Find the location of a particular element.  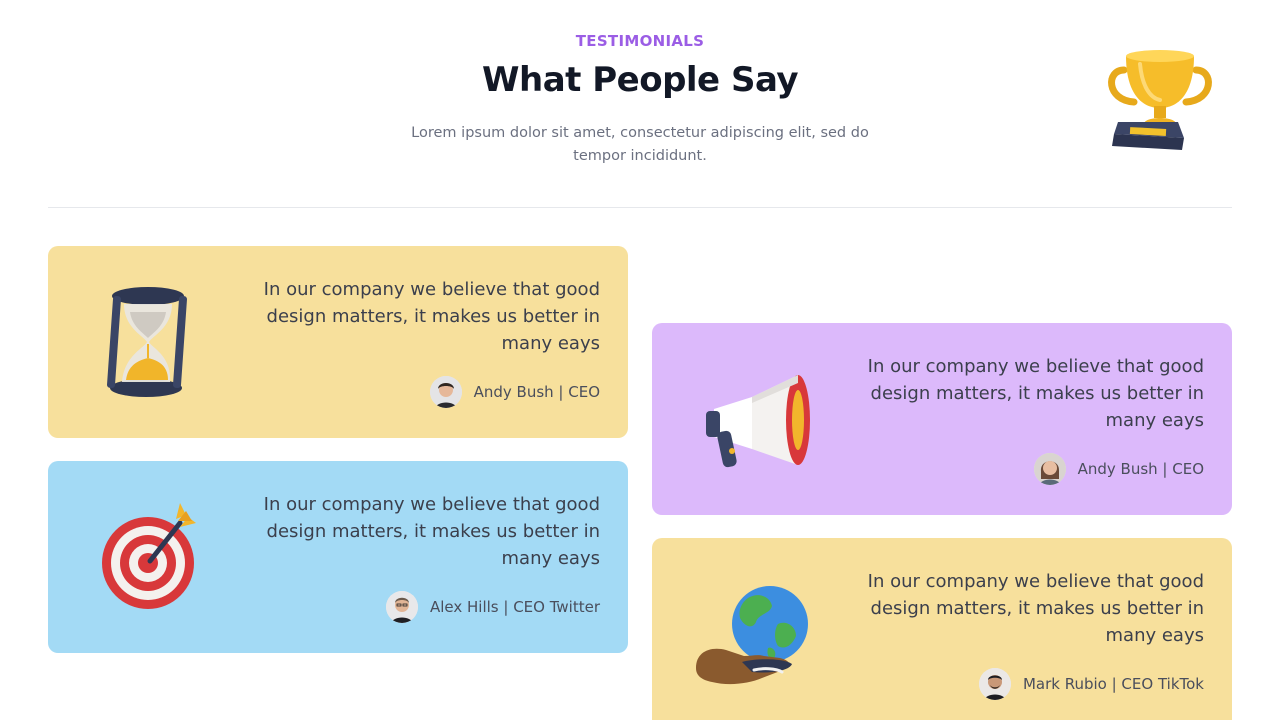

hourglass-icon is located at coordinates (147, 342).